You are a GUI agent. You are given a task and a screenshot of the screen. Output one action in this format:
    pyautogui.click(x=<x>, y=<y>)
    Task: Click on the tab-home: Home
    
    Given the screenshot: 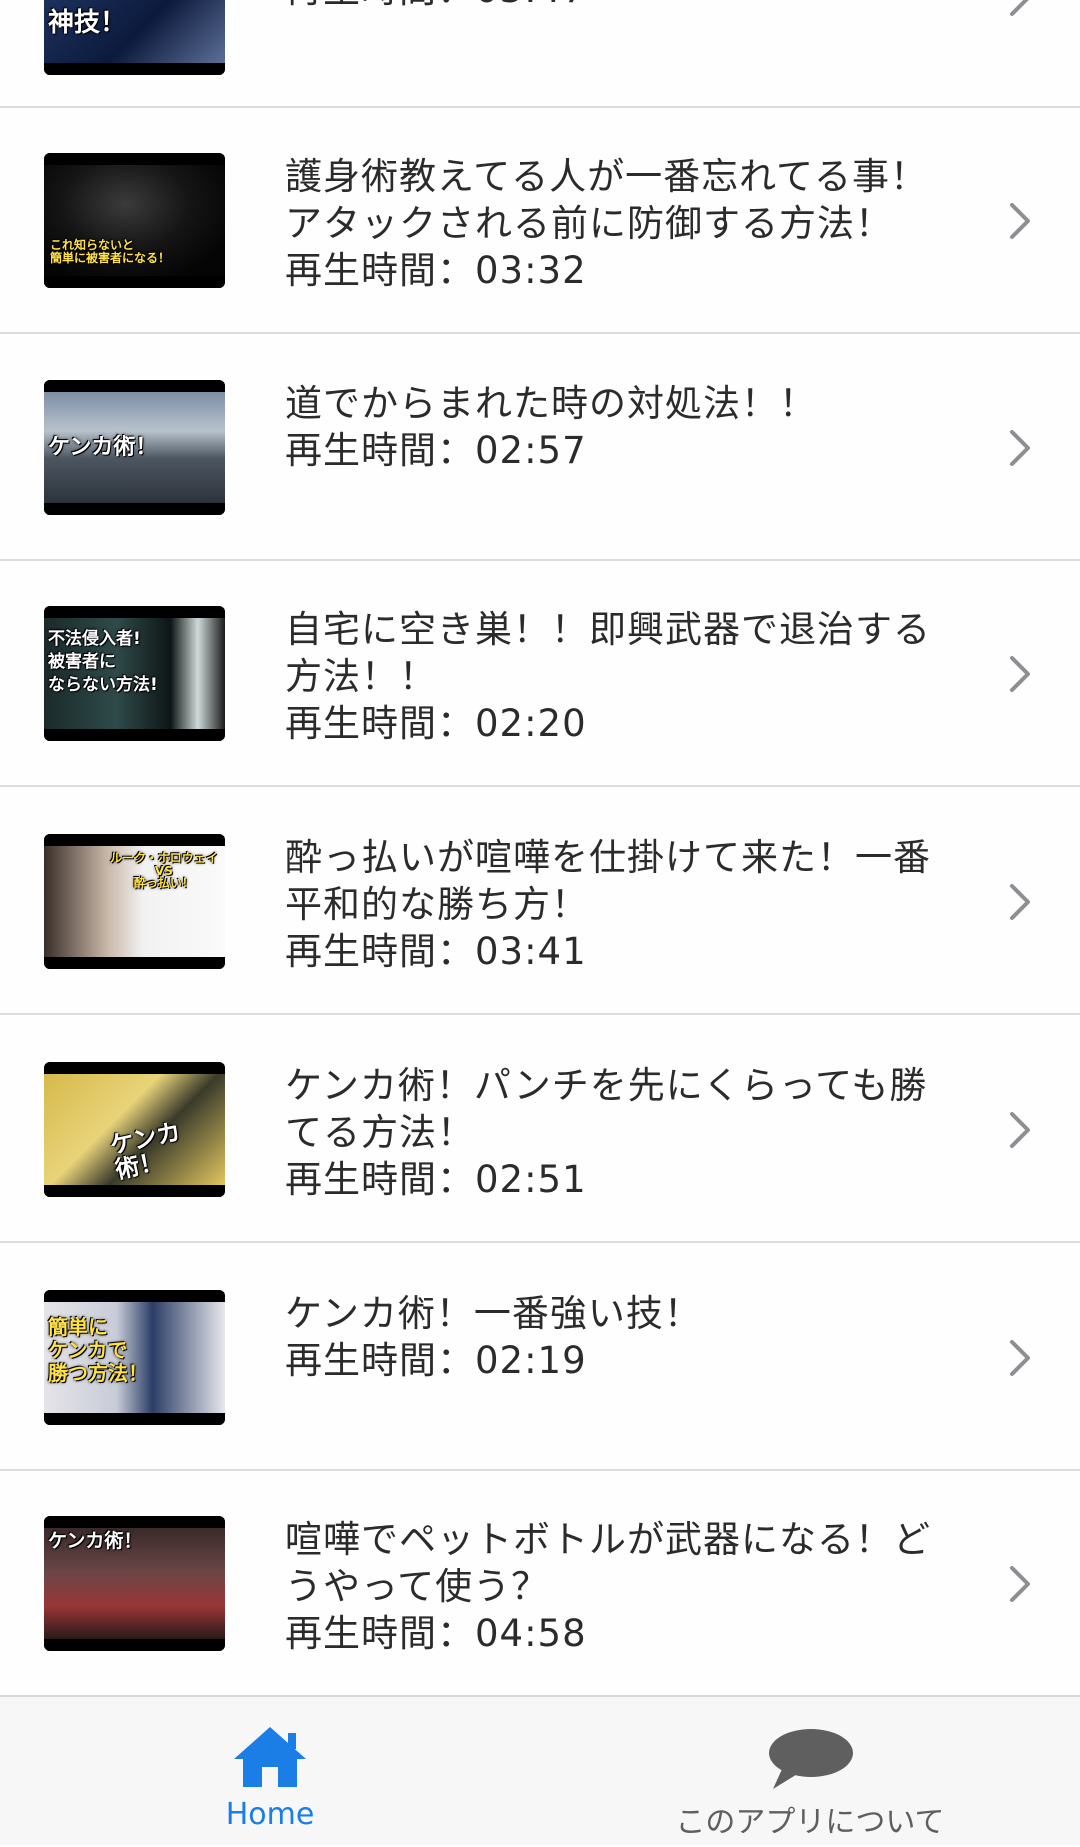 What is the action you would take?
    pyautogui.click(x=270, y=1772)
    